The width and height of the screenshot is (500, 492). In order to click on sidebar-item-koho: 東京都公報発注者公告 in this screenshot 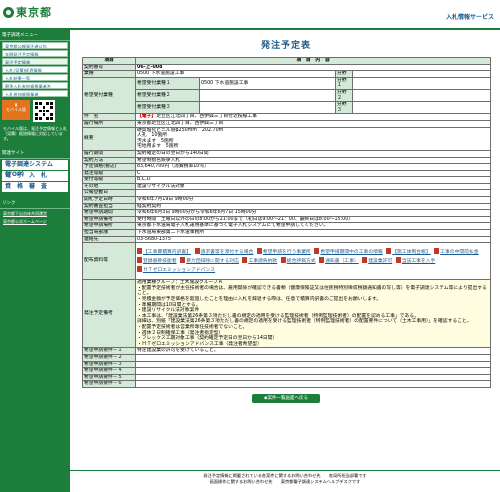, I will do `click(35, 45)`.